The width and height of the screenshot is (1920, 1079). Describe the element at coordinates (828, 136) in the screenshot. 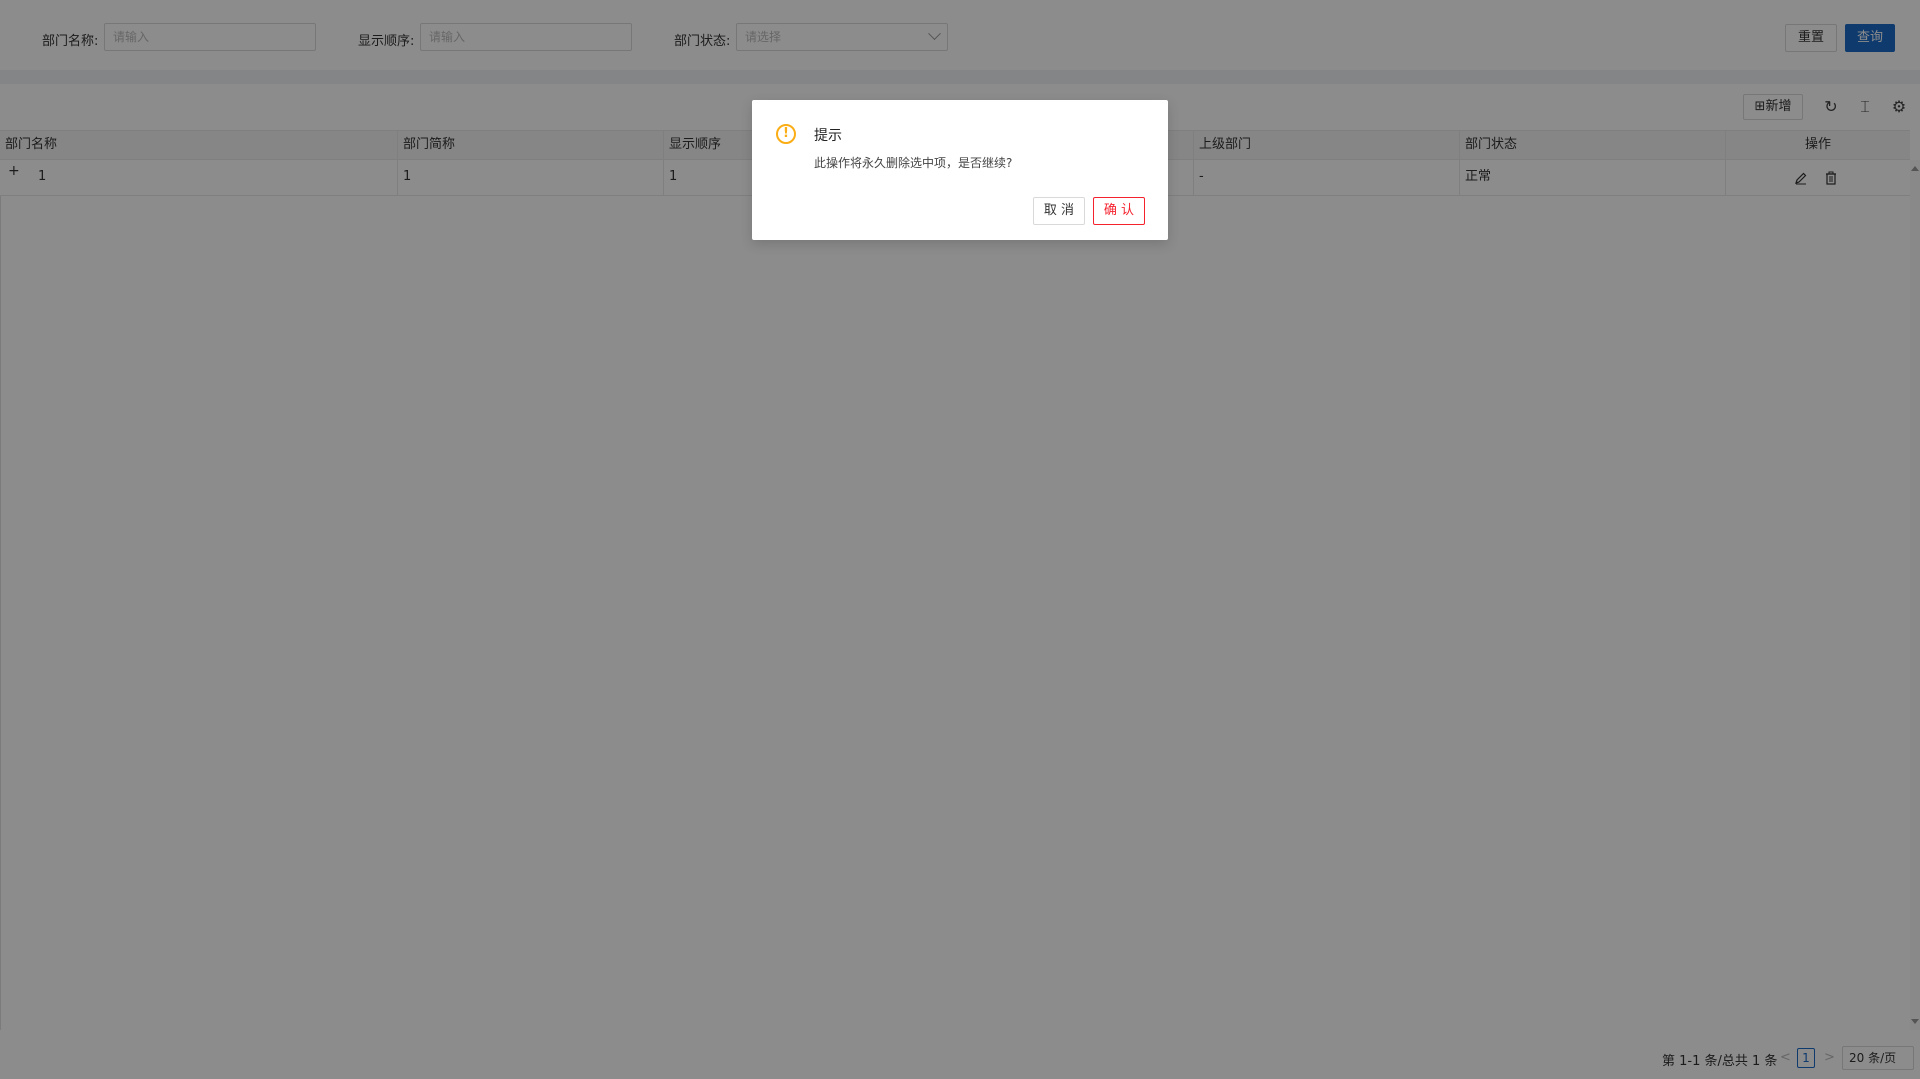

I see `dialog-title: 提示` at that location.